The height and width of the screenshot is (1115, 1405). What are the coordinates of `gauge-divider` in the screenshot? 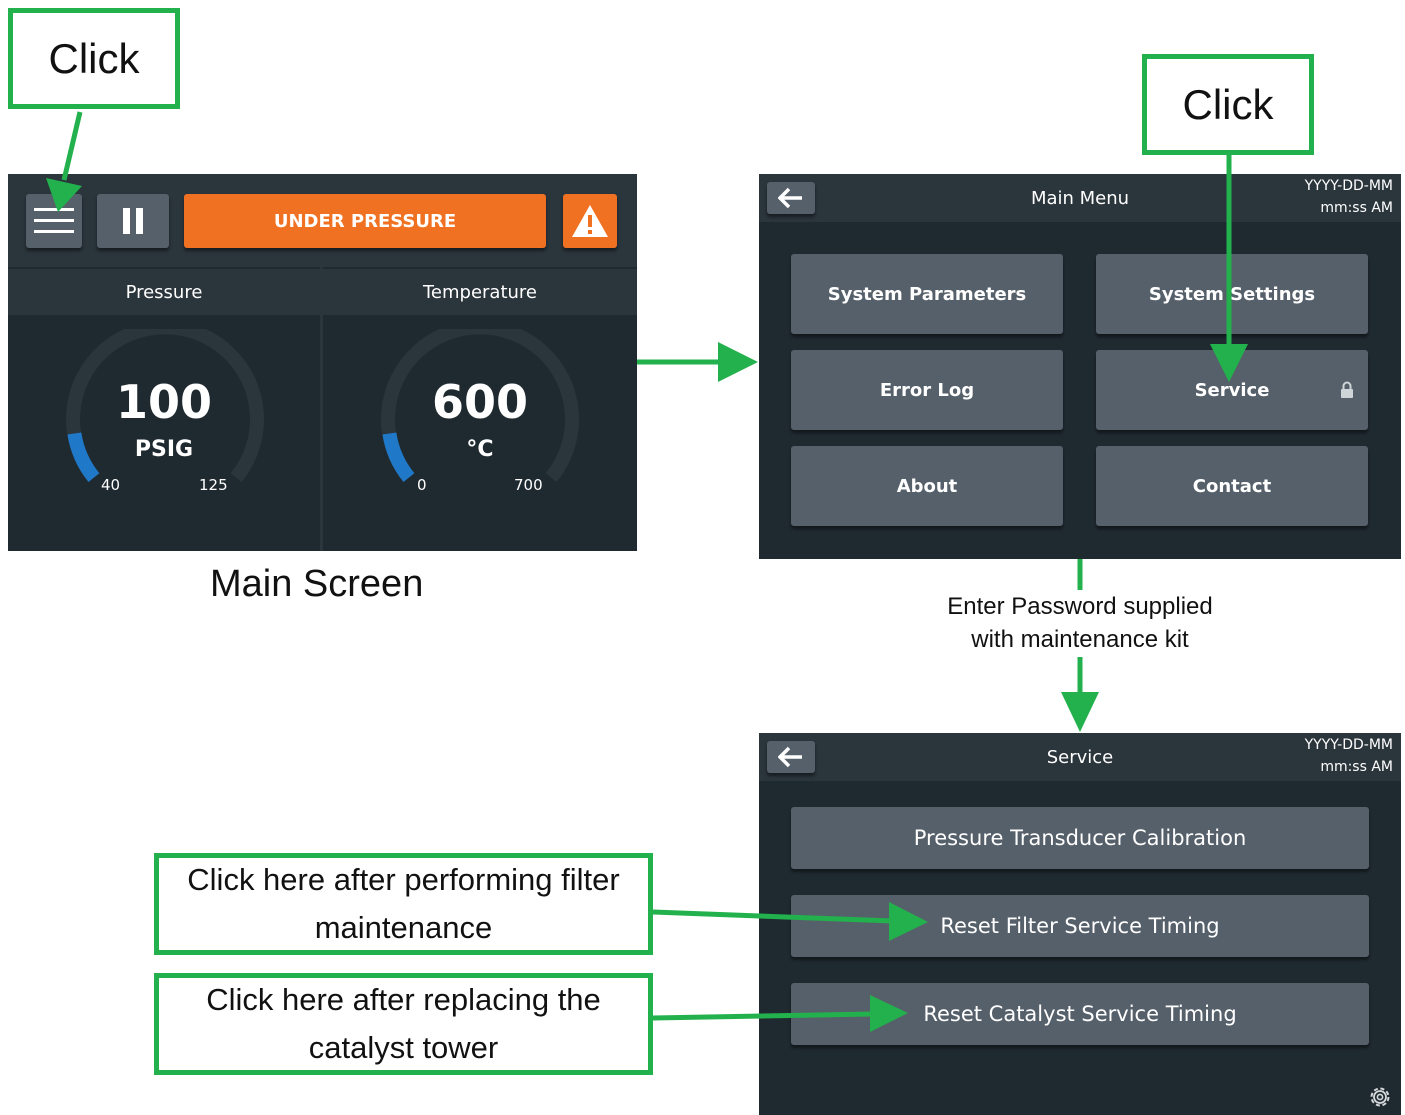 It's located at (321, 409).